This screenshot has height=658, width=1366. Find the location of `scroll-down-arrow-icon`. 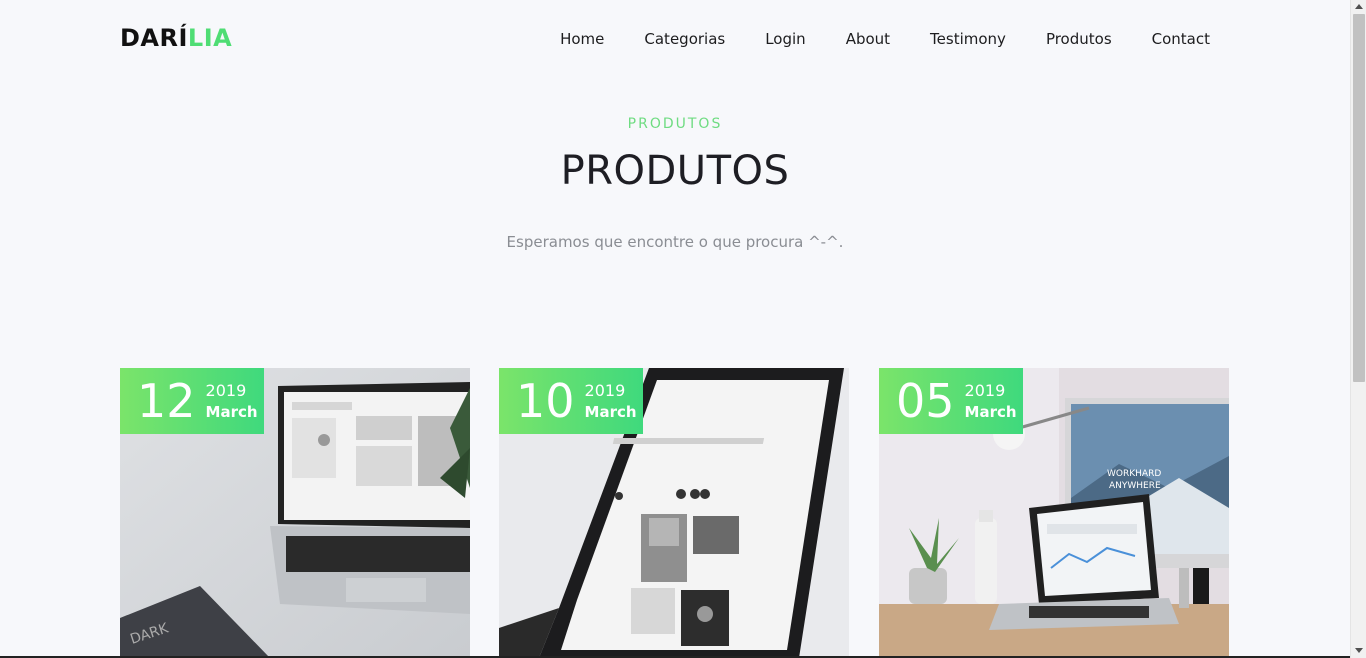

scroll-down-arrow-icon is located at coordinates (1359, 650).